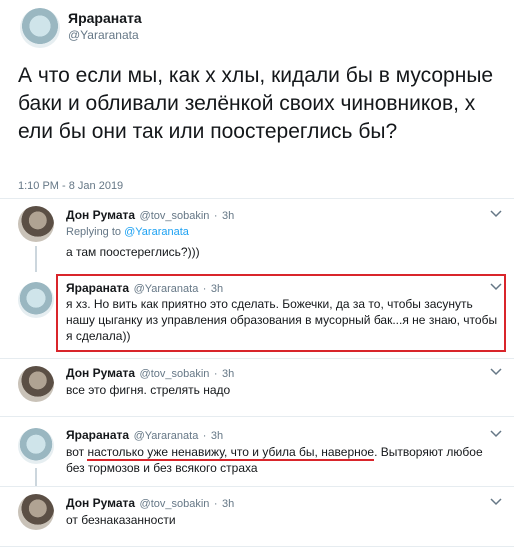 The image size is (514, 560). I want to click on replying-to-handle: @Yararanata, so click(156, 232).